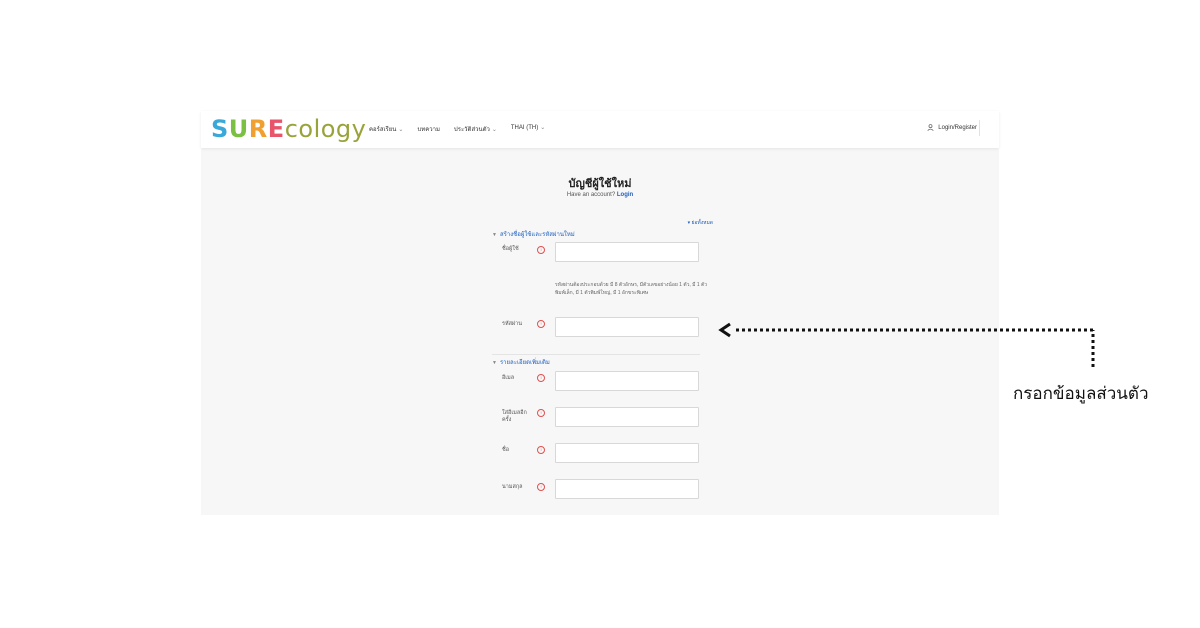 The height and width of the screenshot is (628, 1200). I want to click on arrow-head-icon, so click(724, 330).